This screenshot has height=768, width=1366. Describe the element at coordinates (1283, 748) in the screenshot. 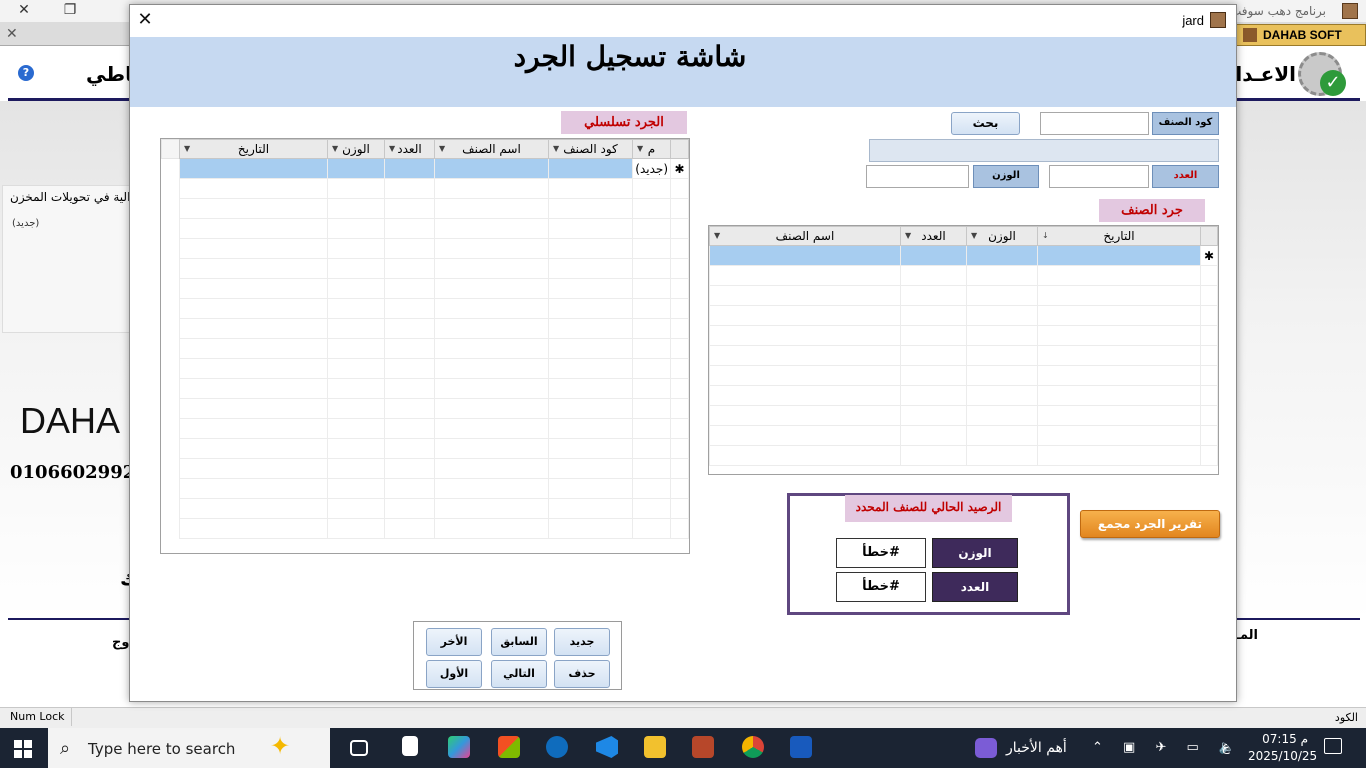

I see `clock: 07:15 م 2025/10/25` at that location.